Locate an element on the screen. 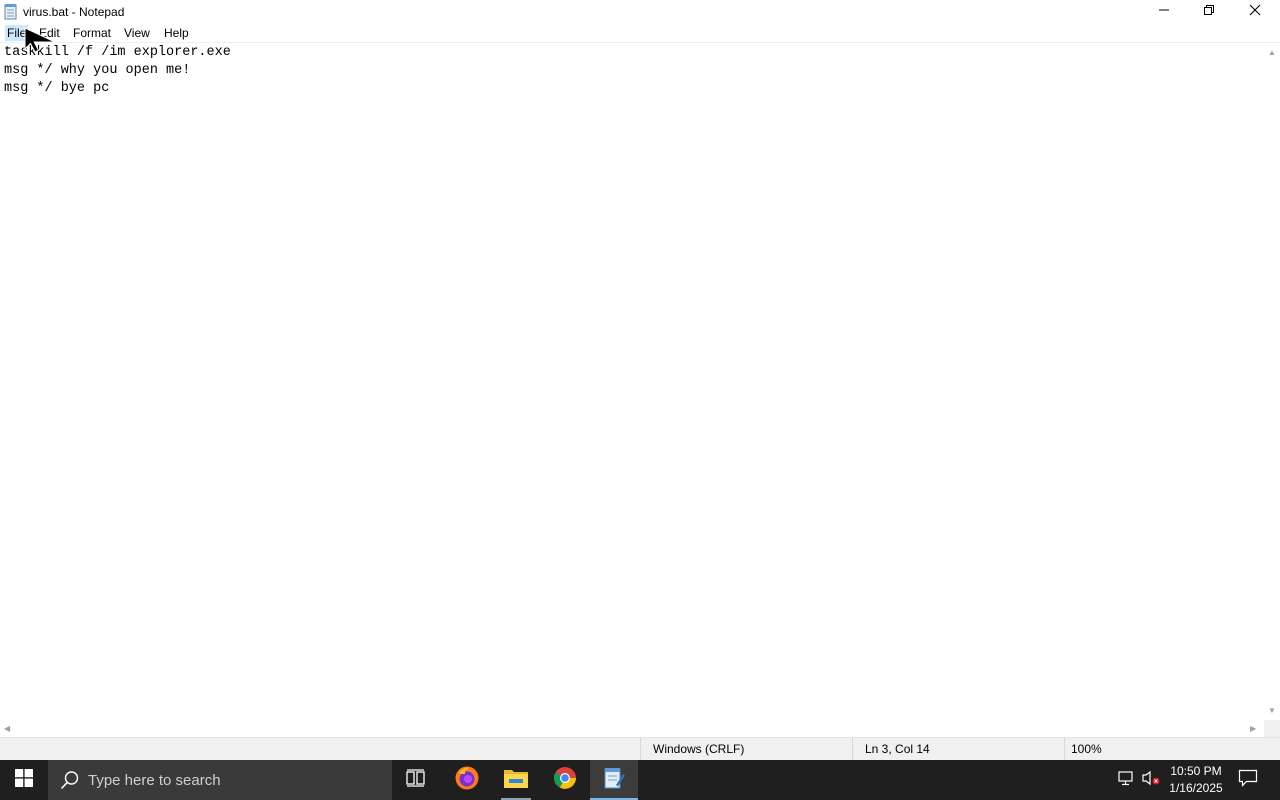 The height and width of the screenshot is (800, 1280). horizontal-scrollbar: ◀ ▶ is located at coordinates (632, 728).